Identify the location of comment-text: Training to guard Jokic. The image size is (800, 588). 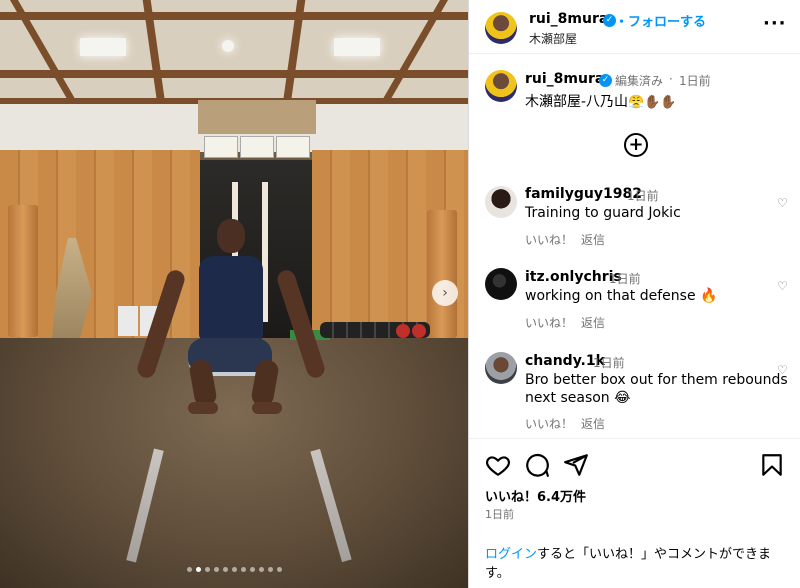
(603, 213).